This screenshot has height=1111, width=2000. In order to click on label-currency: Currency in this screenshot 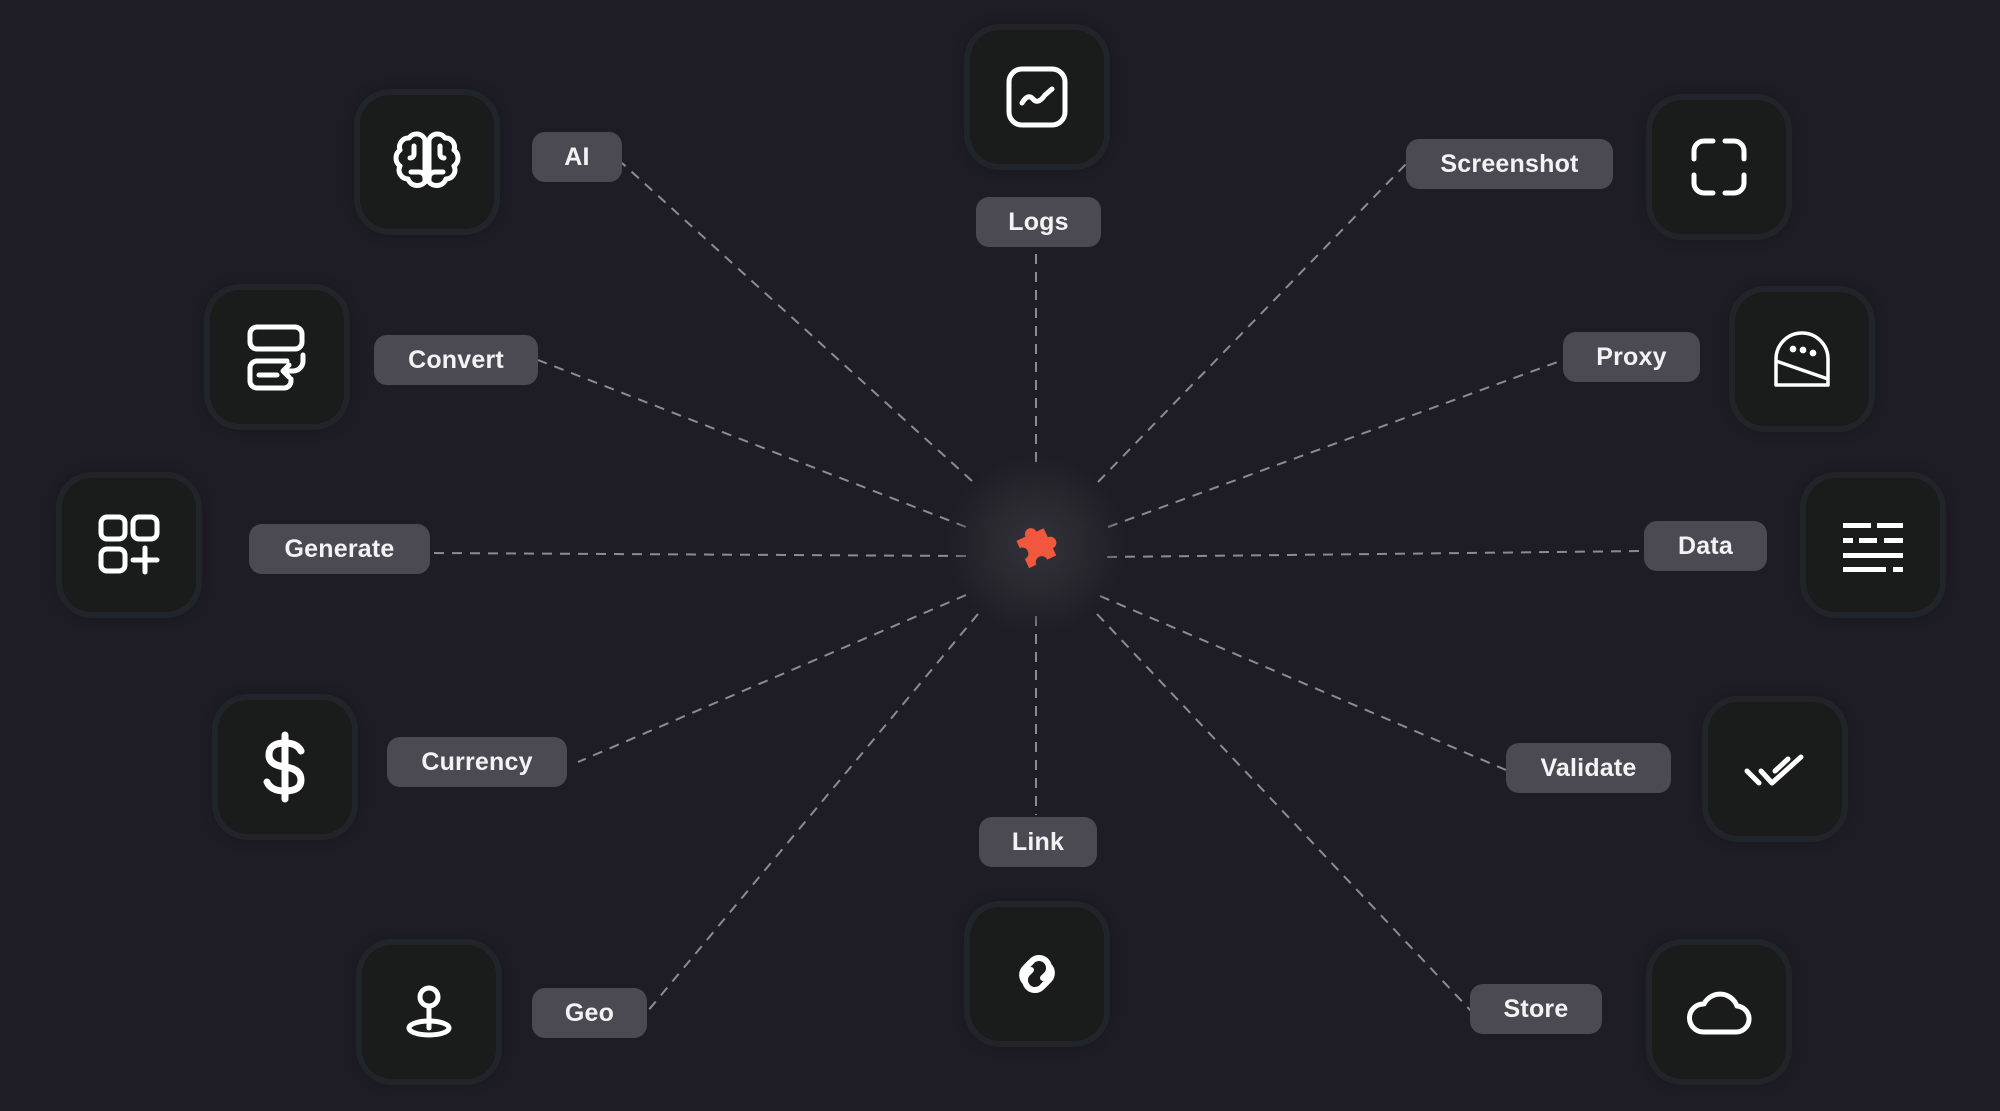, I will do `click(477, 762)`.